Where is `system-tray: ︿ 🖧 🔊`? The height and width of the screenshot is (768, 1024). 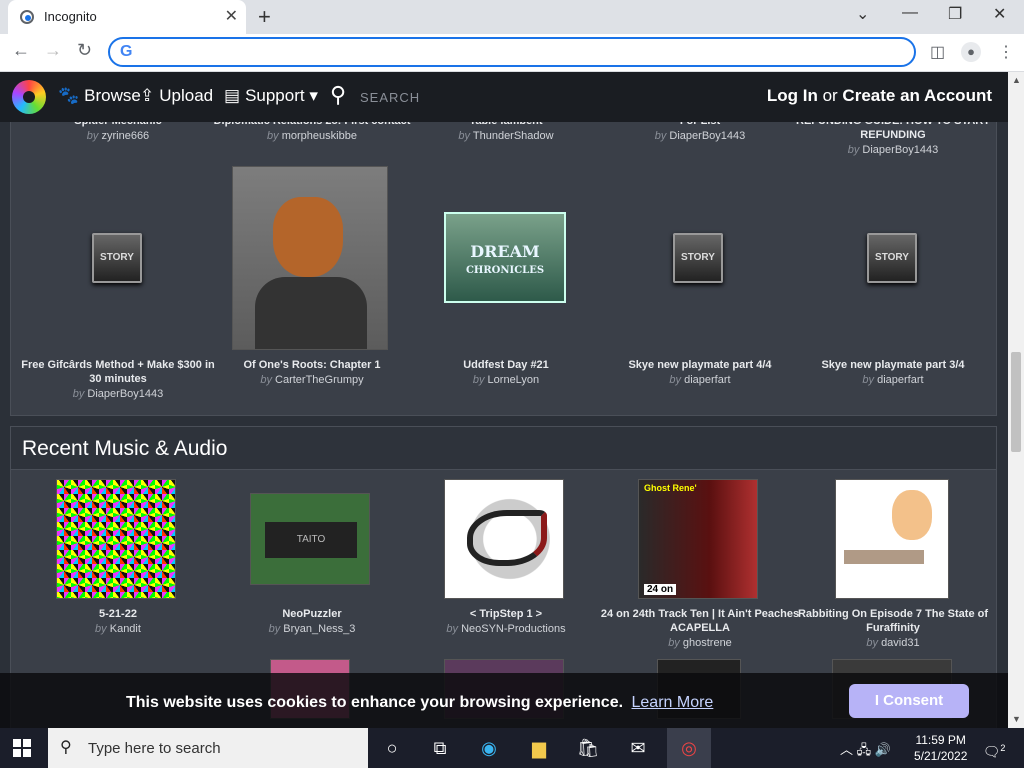 system-tray: ︿ 🖧 🔊 is located at coordinates (865, 751).